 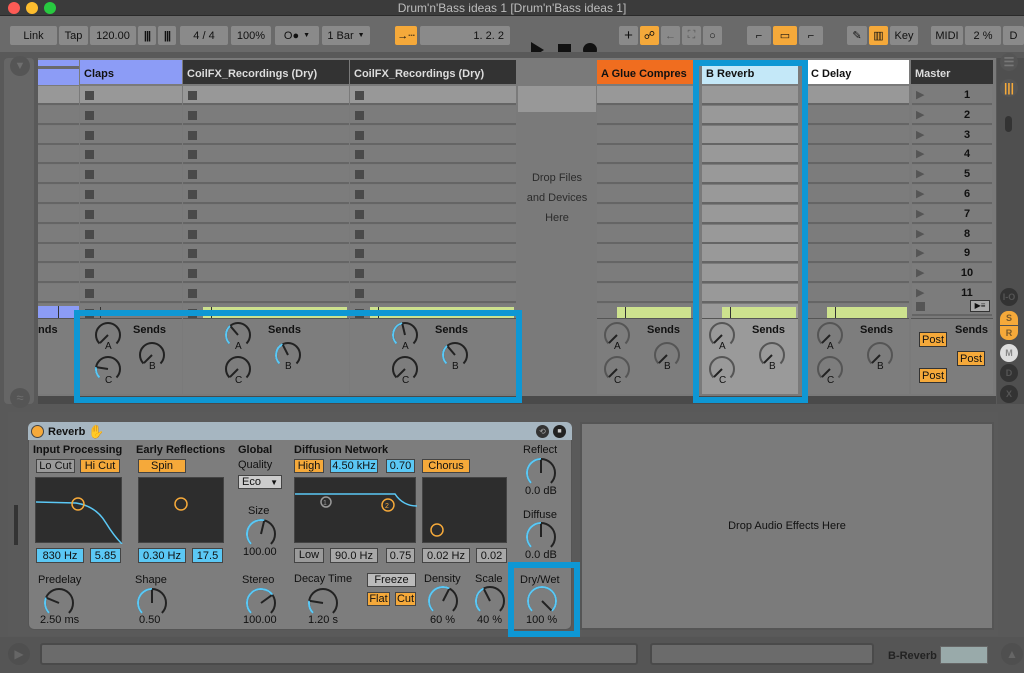 I want to click on info-view-toggle-icon: ▶, so click(x=19, y=654).